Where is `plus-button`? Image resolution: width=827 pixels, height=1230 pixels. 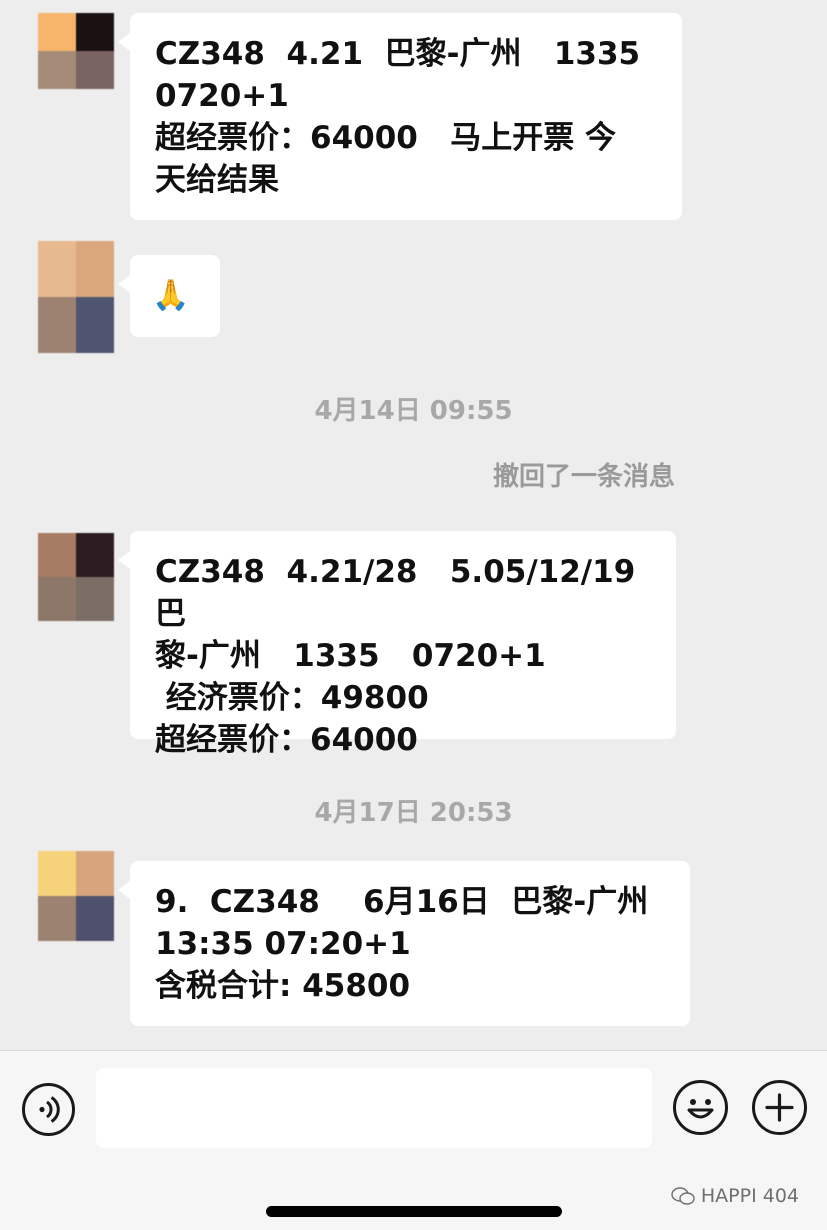
plus-button is located at coordinates (779, 1107).